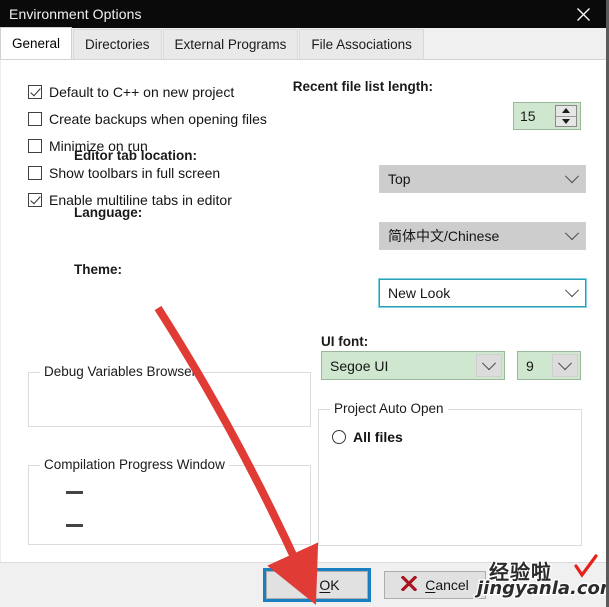  I want to click on tab-file-associations: File Associations, so click(361, 44).